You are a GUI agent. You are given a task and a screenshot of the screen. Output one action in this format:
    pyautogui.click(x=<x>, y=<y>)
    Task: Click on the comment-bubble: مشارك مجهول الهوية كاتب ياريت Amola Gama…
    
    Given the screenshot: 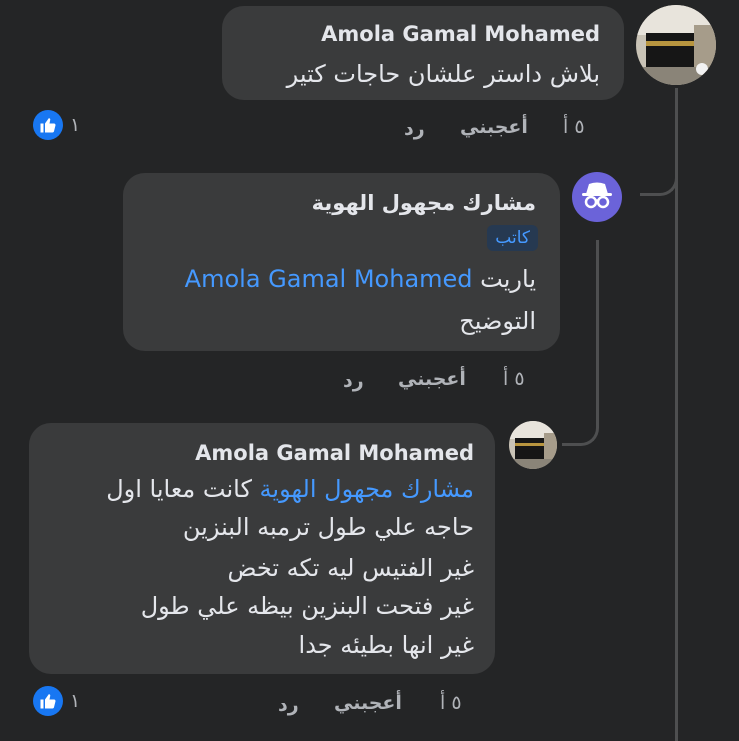 What is the action you would take?
    pyautogui.click(x=341, y=262)
    